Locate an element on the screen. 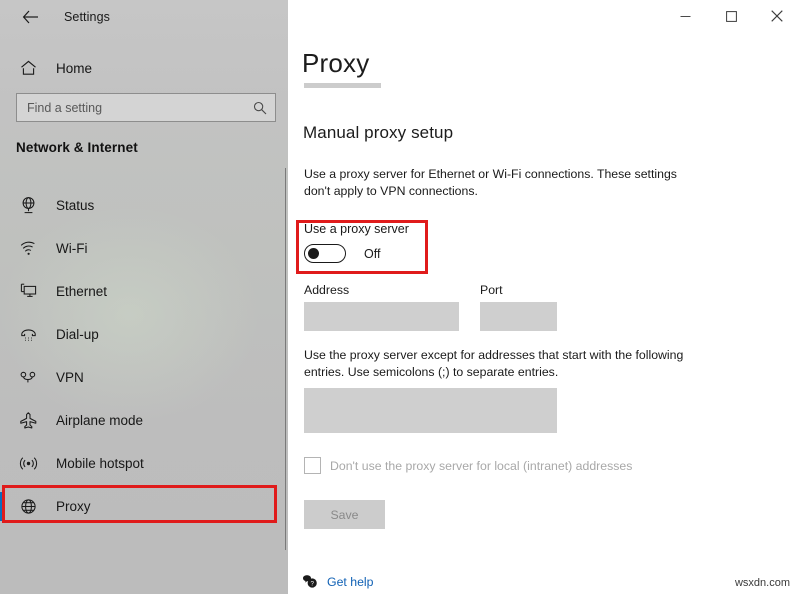 The height and width of the screenshot is (594, 800). maximize-icon is located at coordinates (731, 16).